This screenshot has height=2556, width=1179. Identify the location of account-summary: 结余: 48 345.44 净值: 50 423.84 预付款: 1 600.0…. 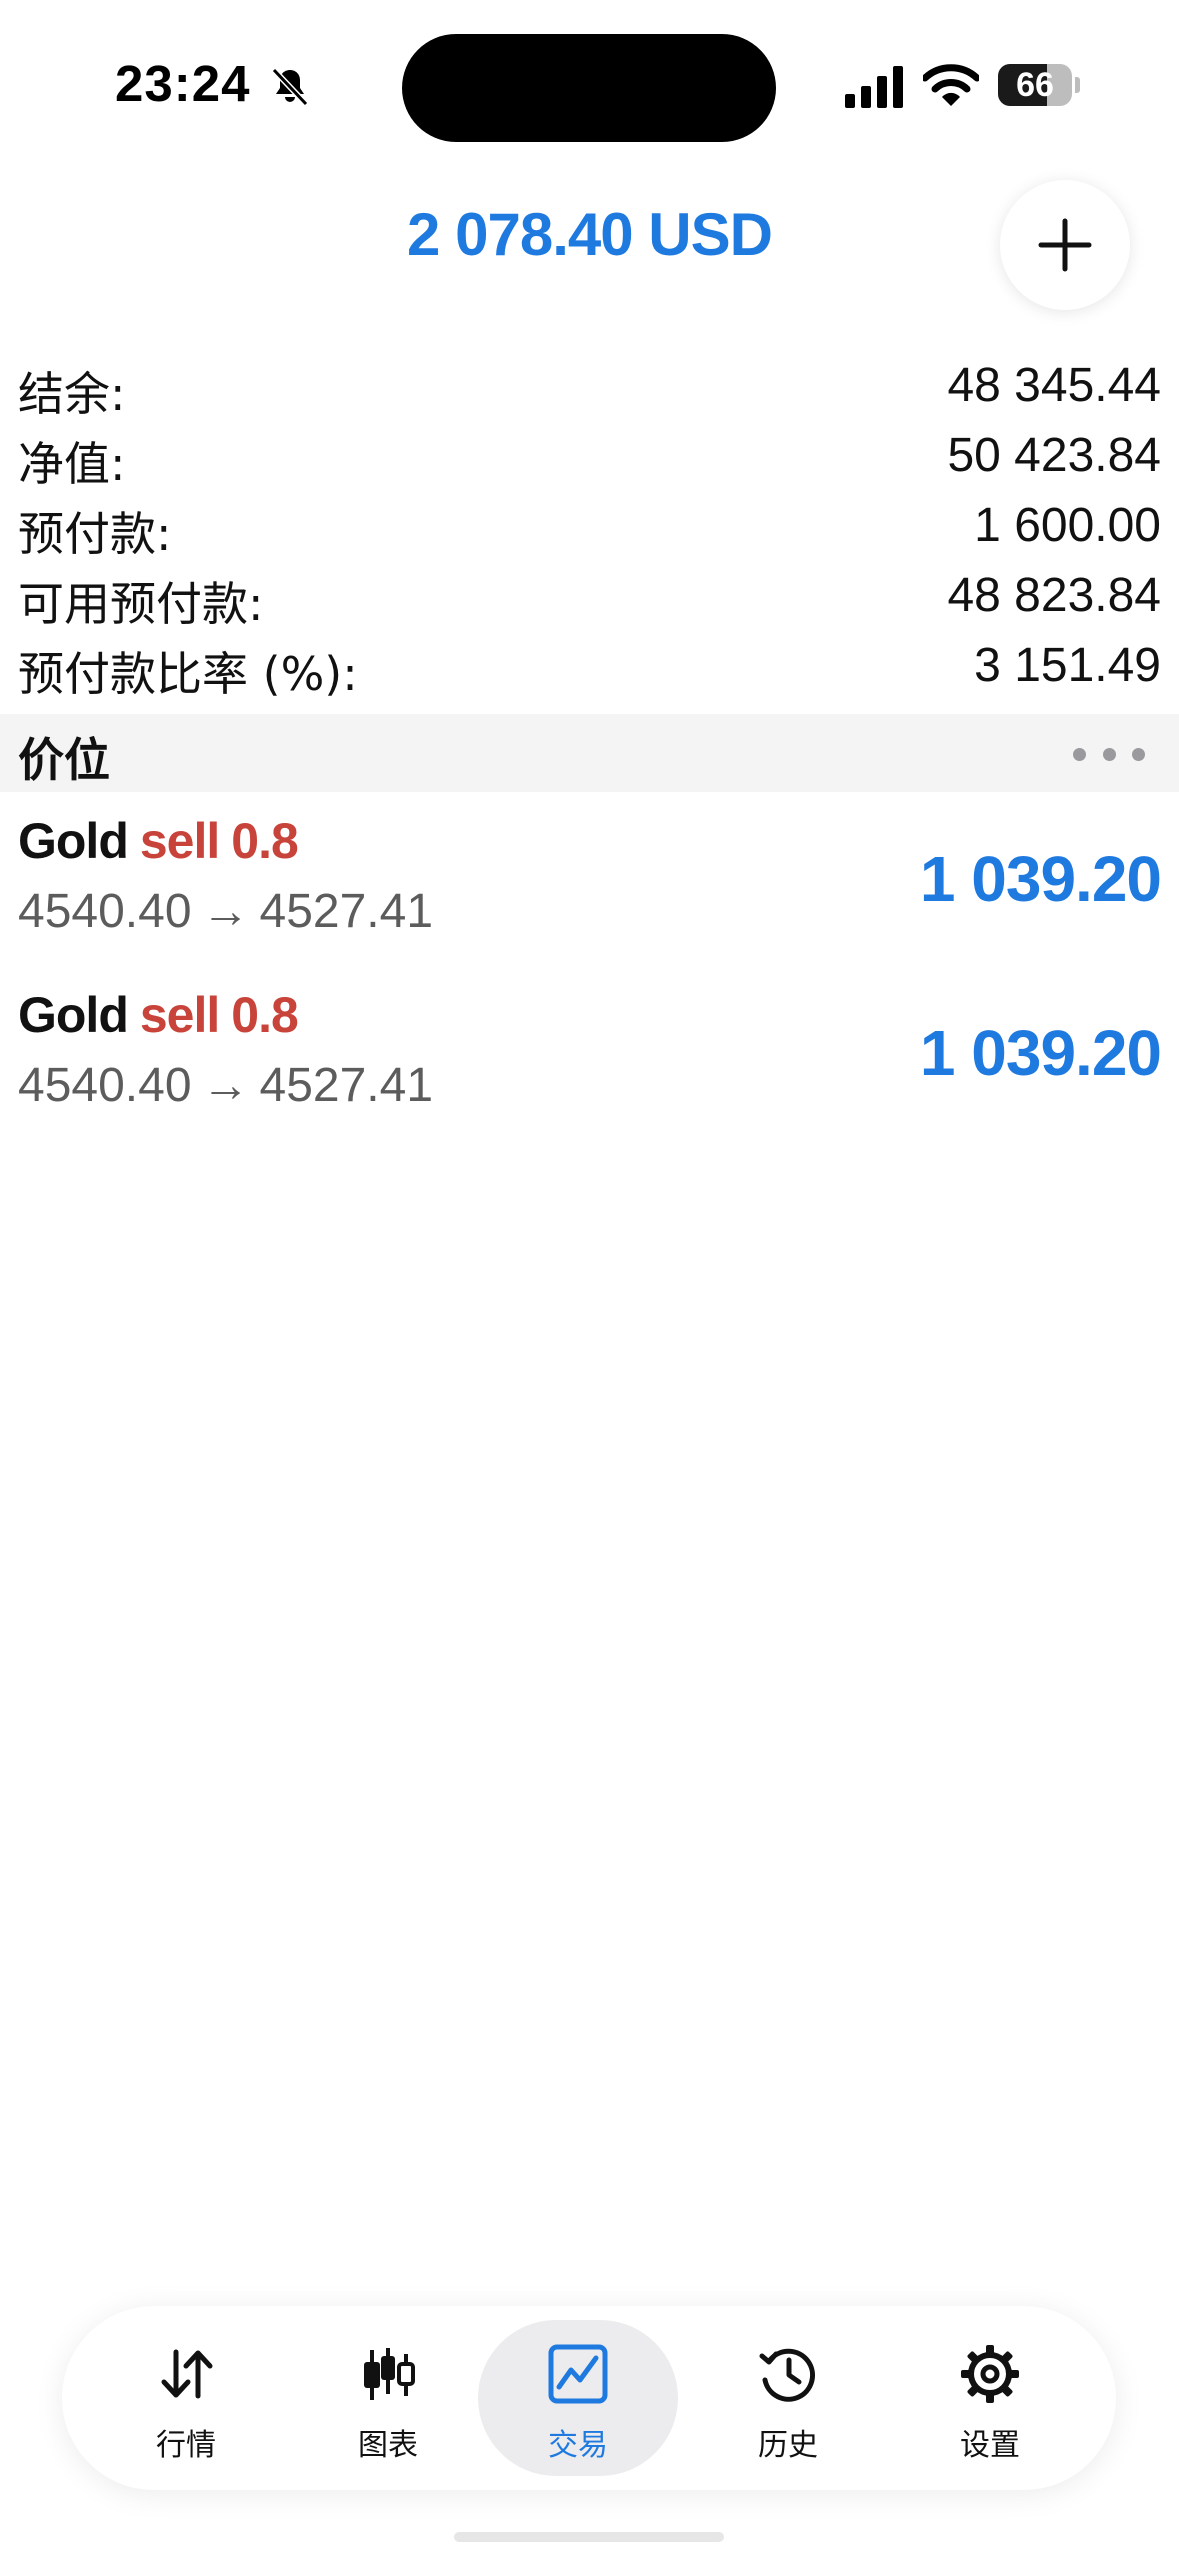
(589, 527).